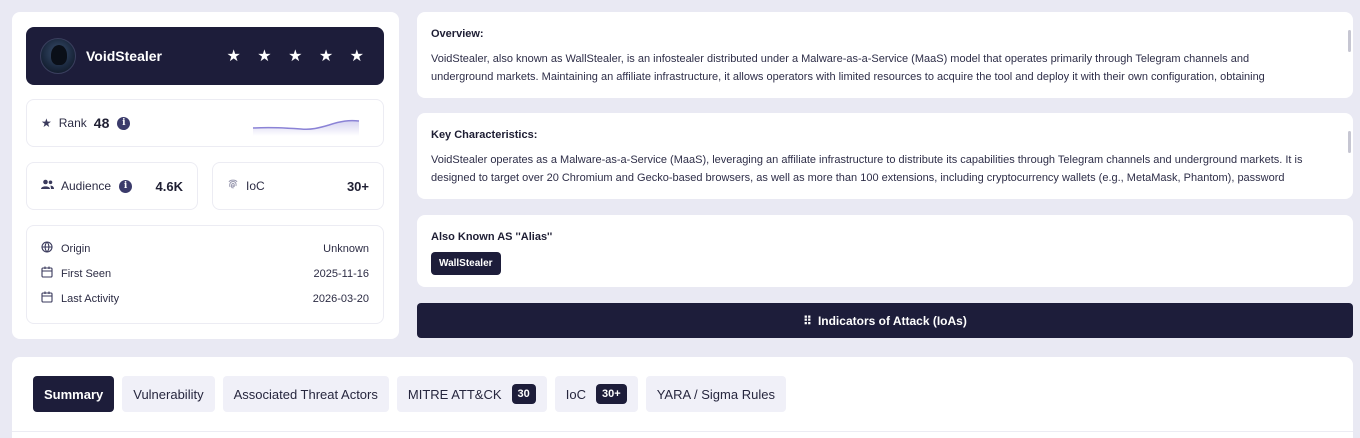 This screenshot has width=1360, height=438. What do you see at coordinates (46, 123) in the screenshot?
I see `star-icon: ★` at bounding box center [46, 123].